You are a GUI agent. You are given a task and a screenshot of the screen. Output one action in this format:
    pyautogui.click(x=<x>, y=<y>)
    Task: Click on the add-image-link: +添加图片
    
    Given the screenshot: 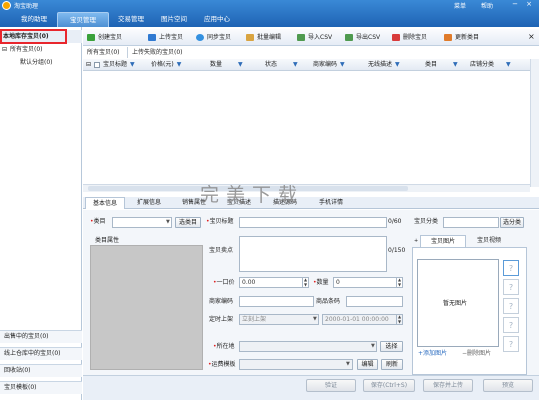 What is the action you would take?
    pyautogui.click(x=432, y=354)
    